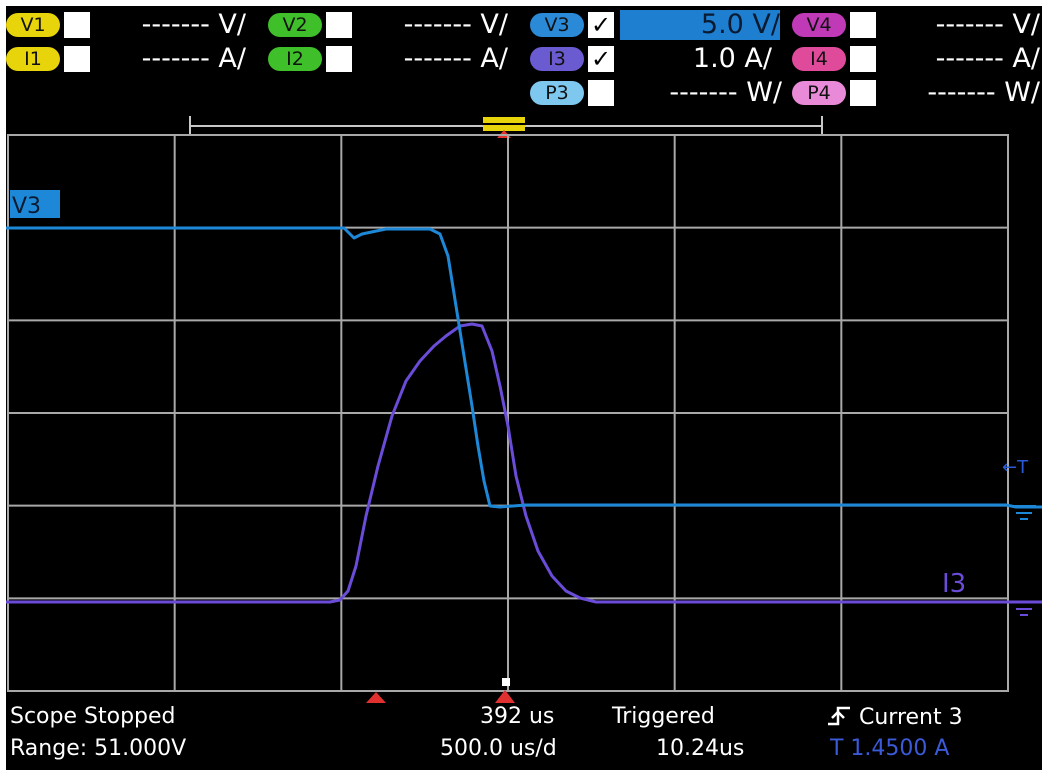 The width and height of the screenshot is (1048, 776). What do you see at coordinates (26, 206) in the screenshot?
I see `svg-text: V3` at bounding box center [26, 206].